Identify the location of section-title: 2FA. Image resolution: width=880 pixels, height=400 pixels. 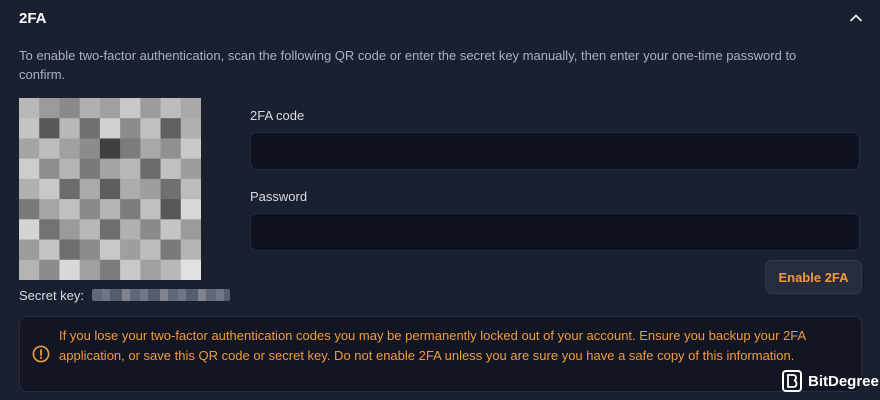
(33, 18).